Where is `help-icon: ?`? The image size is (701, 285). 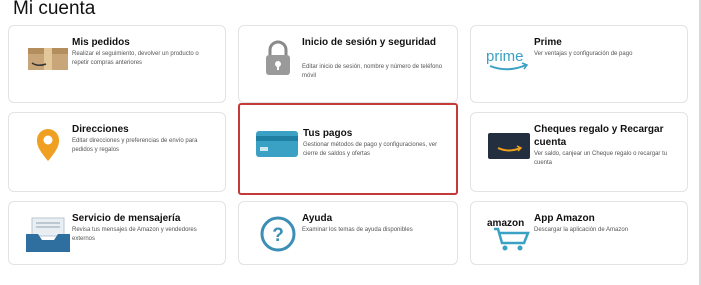 help-icon: ? is located at coordinates (278, 234).